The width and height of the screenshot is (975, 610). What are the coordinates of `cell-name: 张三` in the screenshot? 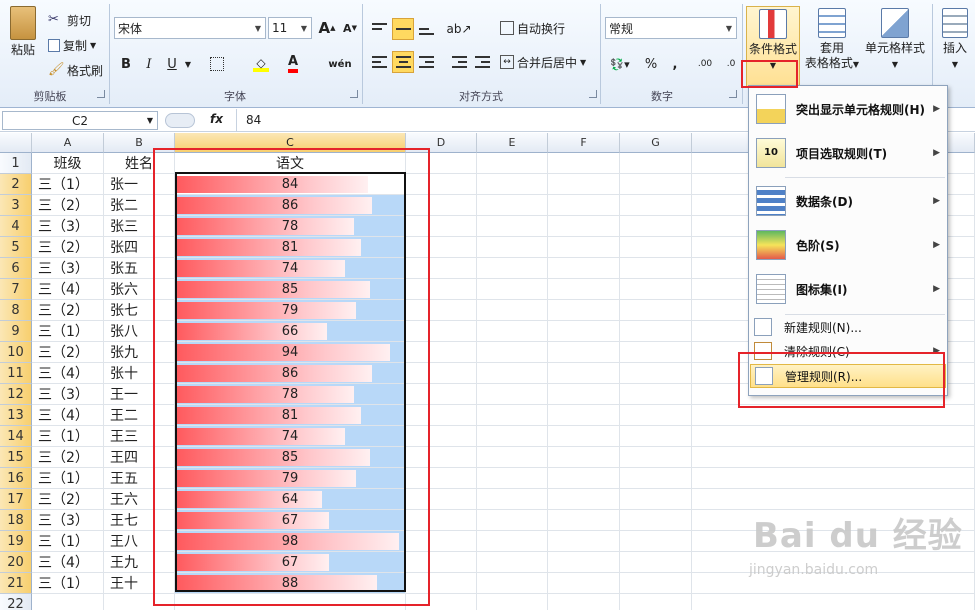 It's located at (139, 226).